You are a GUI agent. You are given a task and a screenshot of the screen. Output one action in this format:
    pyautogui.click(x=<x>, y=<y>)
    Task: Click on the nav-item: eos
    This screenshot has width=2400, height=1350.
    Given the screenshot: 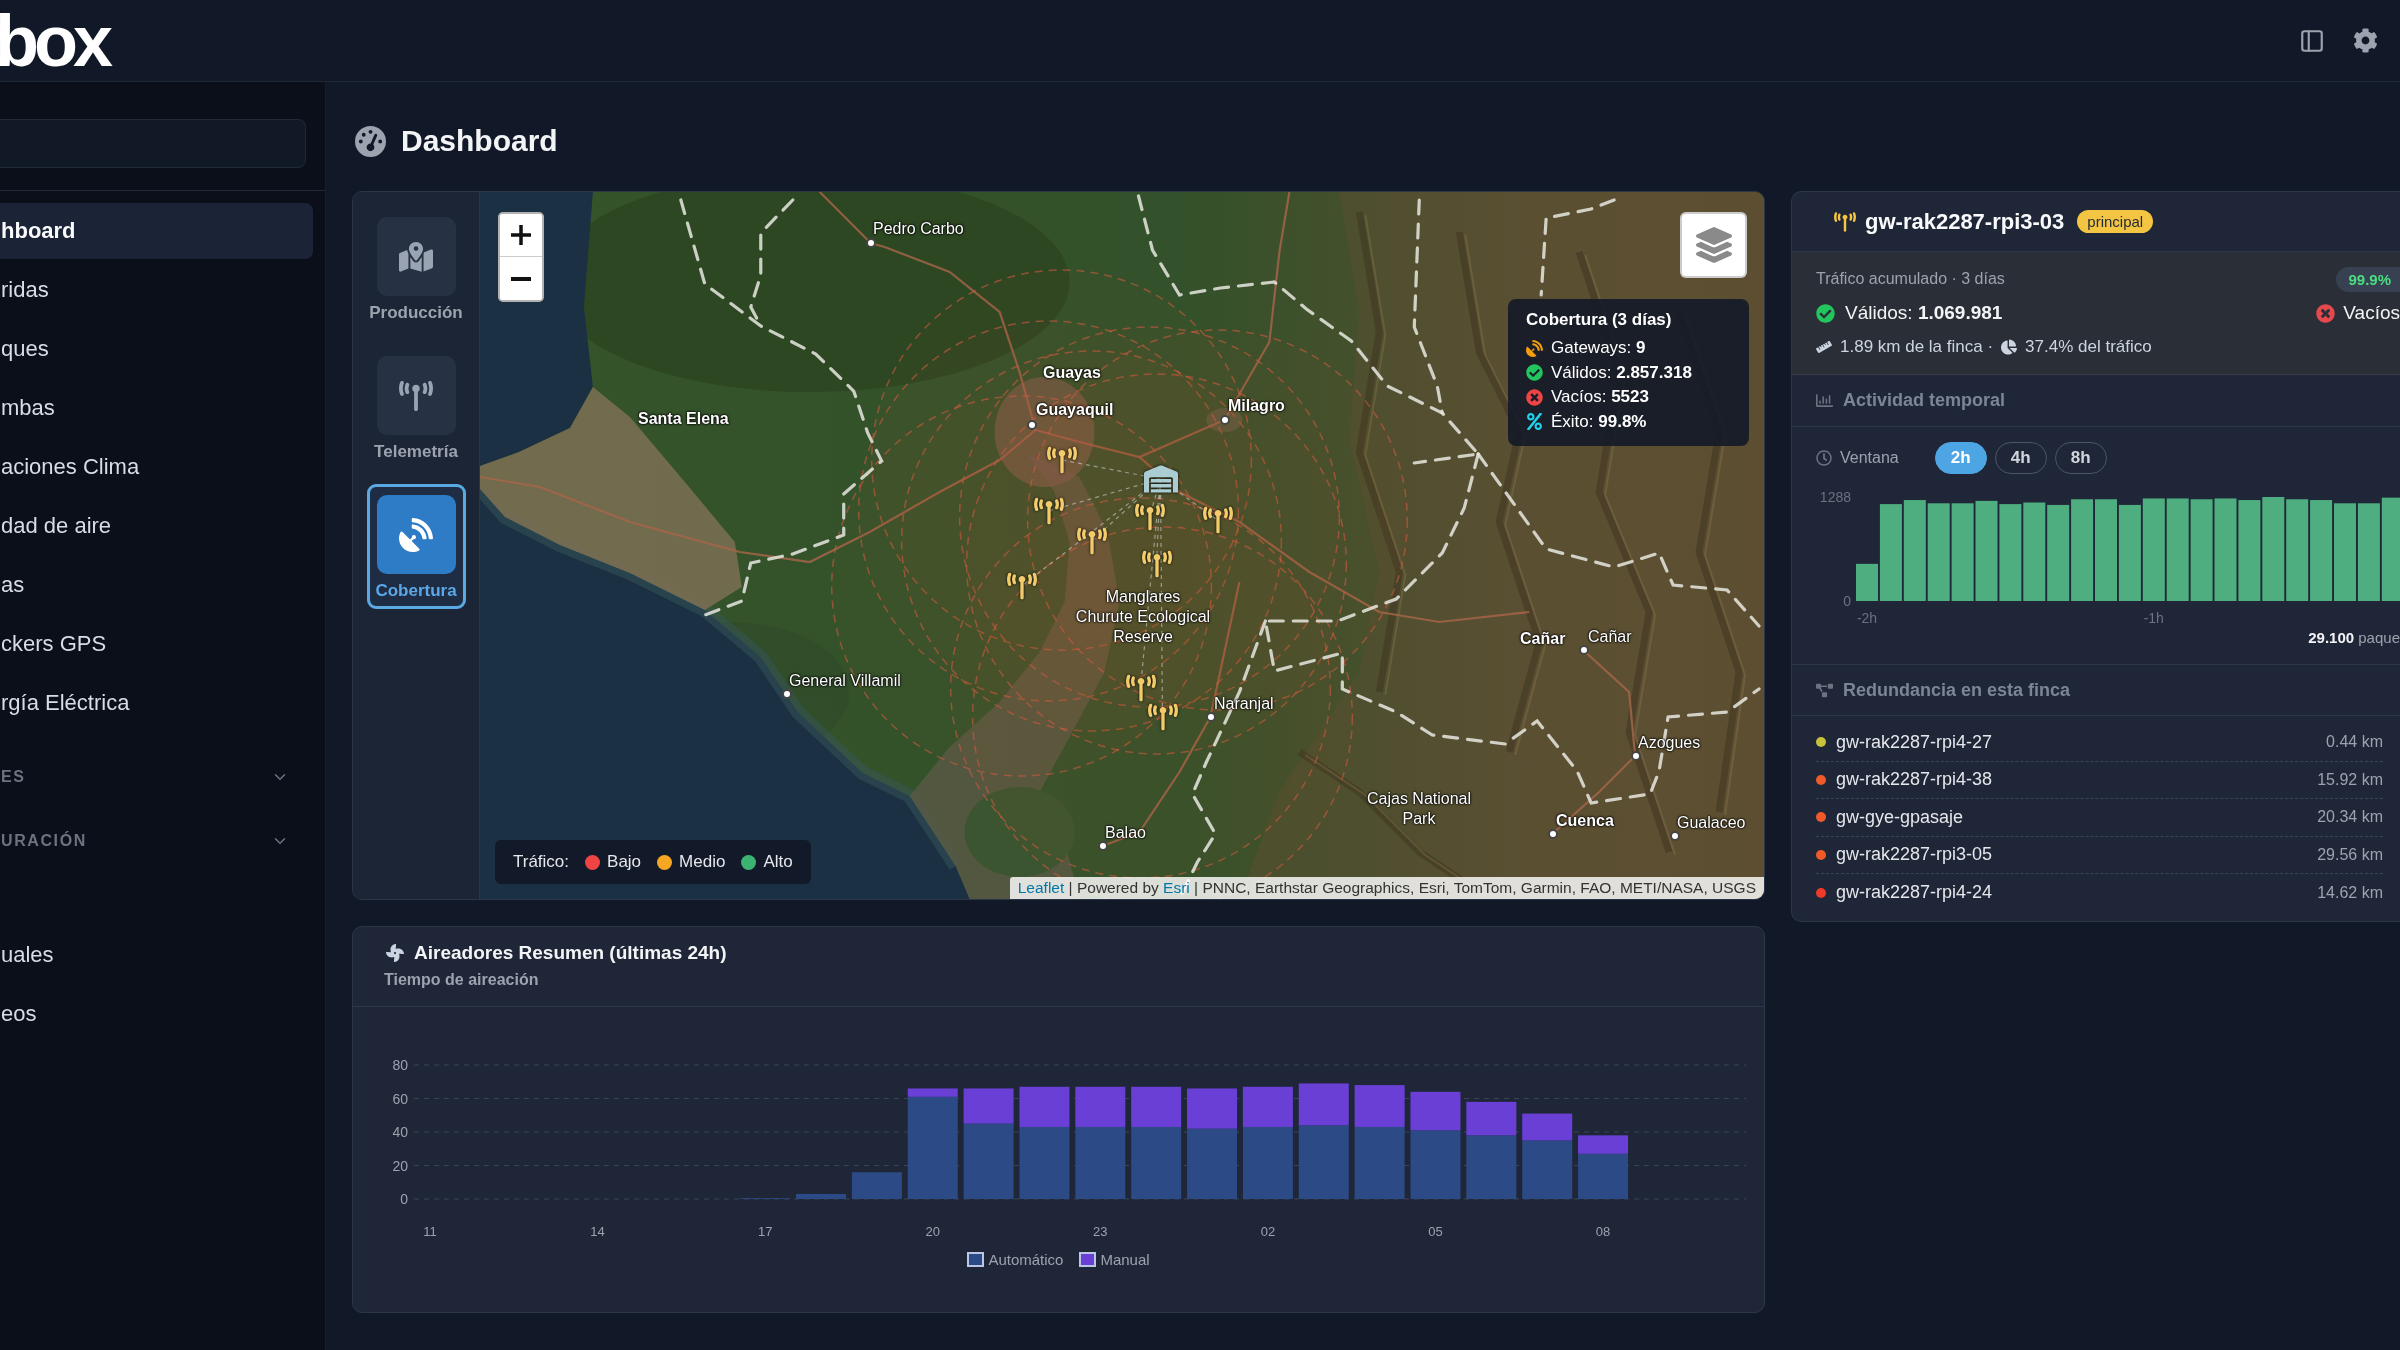 What is the action you would take?
    pyautogui.click(x=156, y=1014)
    